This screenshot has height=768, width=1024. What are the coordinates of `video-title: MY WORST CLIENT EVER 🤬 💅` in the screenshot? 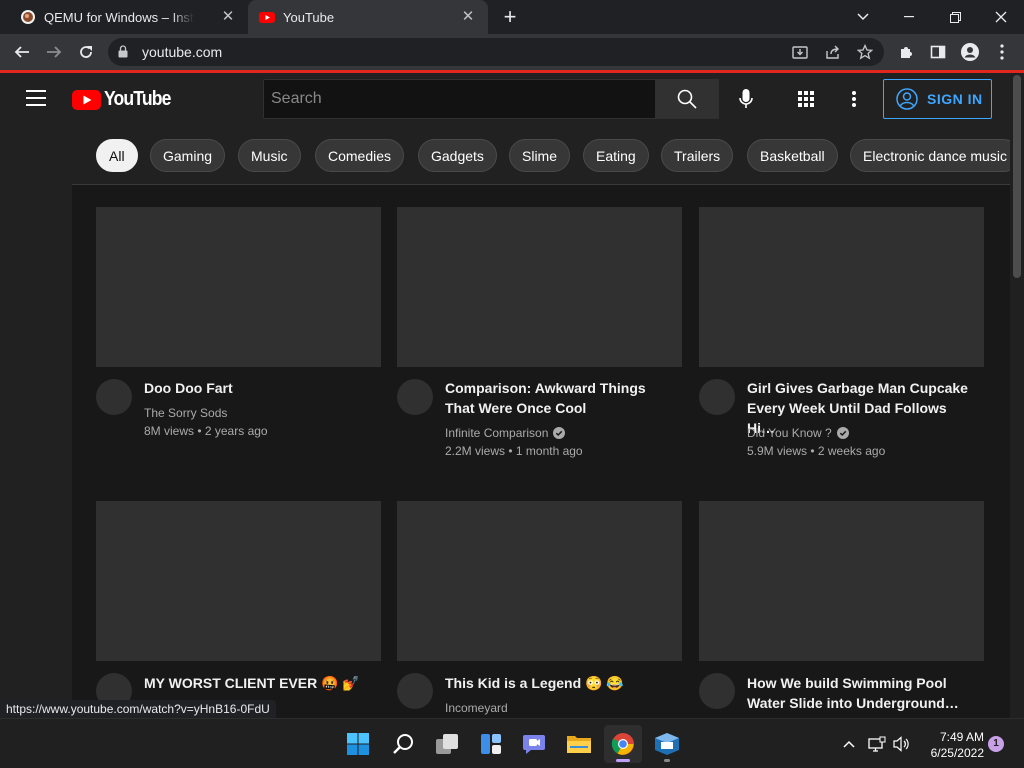 It's located at (259, 683).